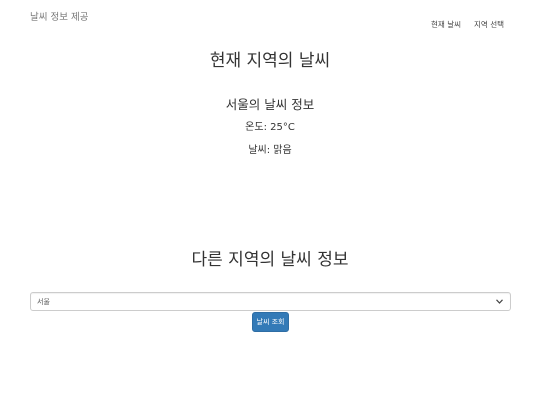  What do you see at coordinates (270, 301) in the screenshot?
I see `region-select: 서울` at bounding box center [270, 301].